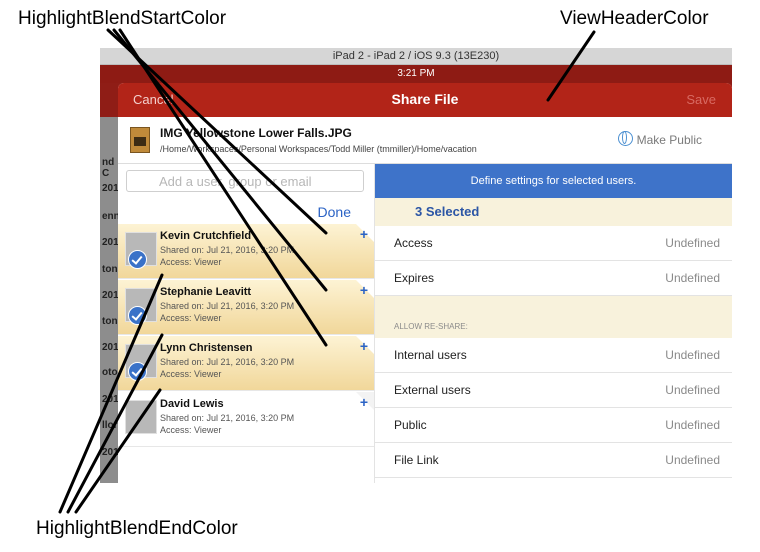 This screenshot has height=552, width=760. Describe the element at coordinates (553, 317) in the screenshot. I see `reshare-section-header: ALLOW RE-SHARE:` at that location.